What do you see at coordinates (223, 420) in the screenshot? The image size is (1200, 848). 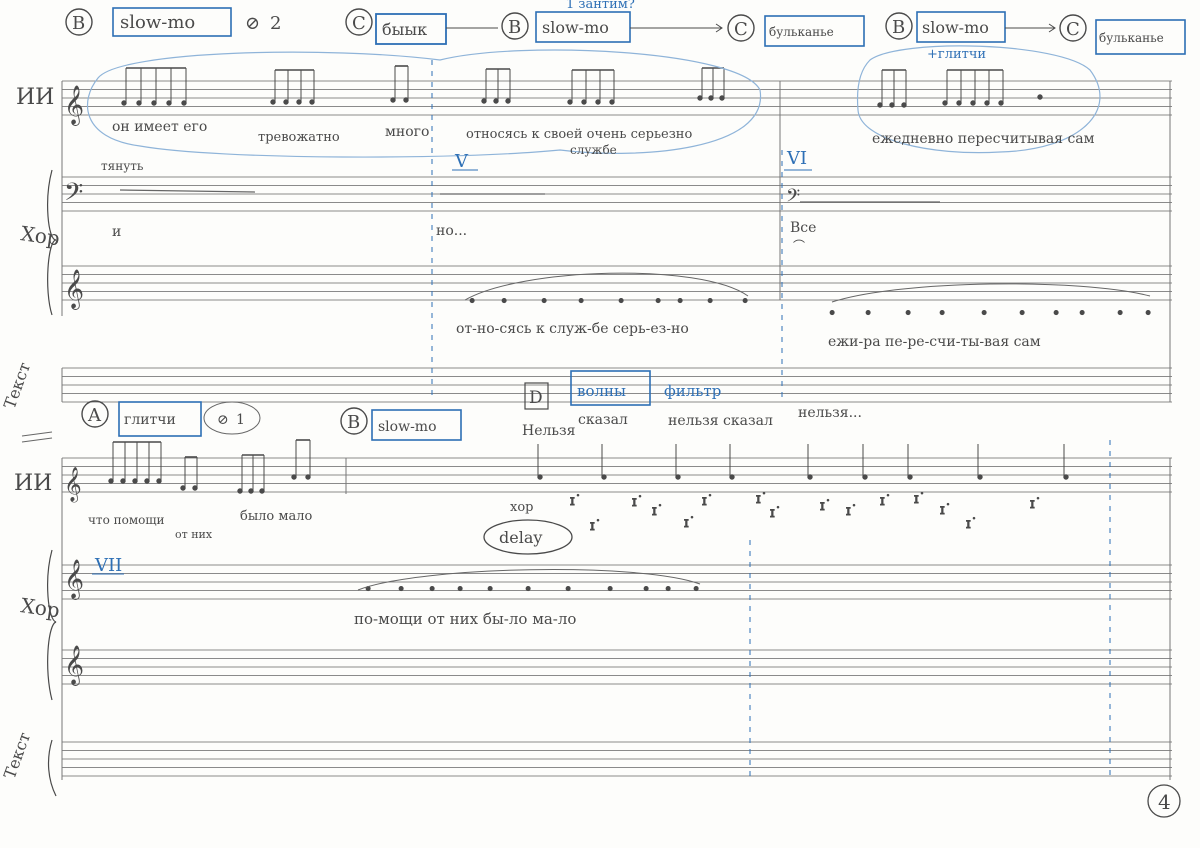 I see `cue-a-aux-glyph: ⊘` at bounding box center [223, 420].